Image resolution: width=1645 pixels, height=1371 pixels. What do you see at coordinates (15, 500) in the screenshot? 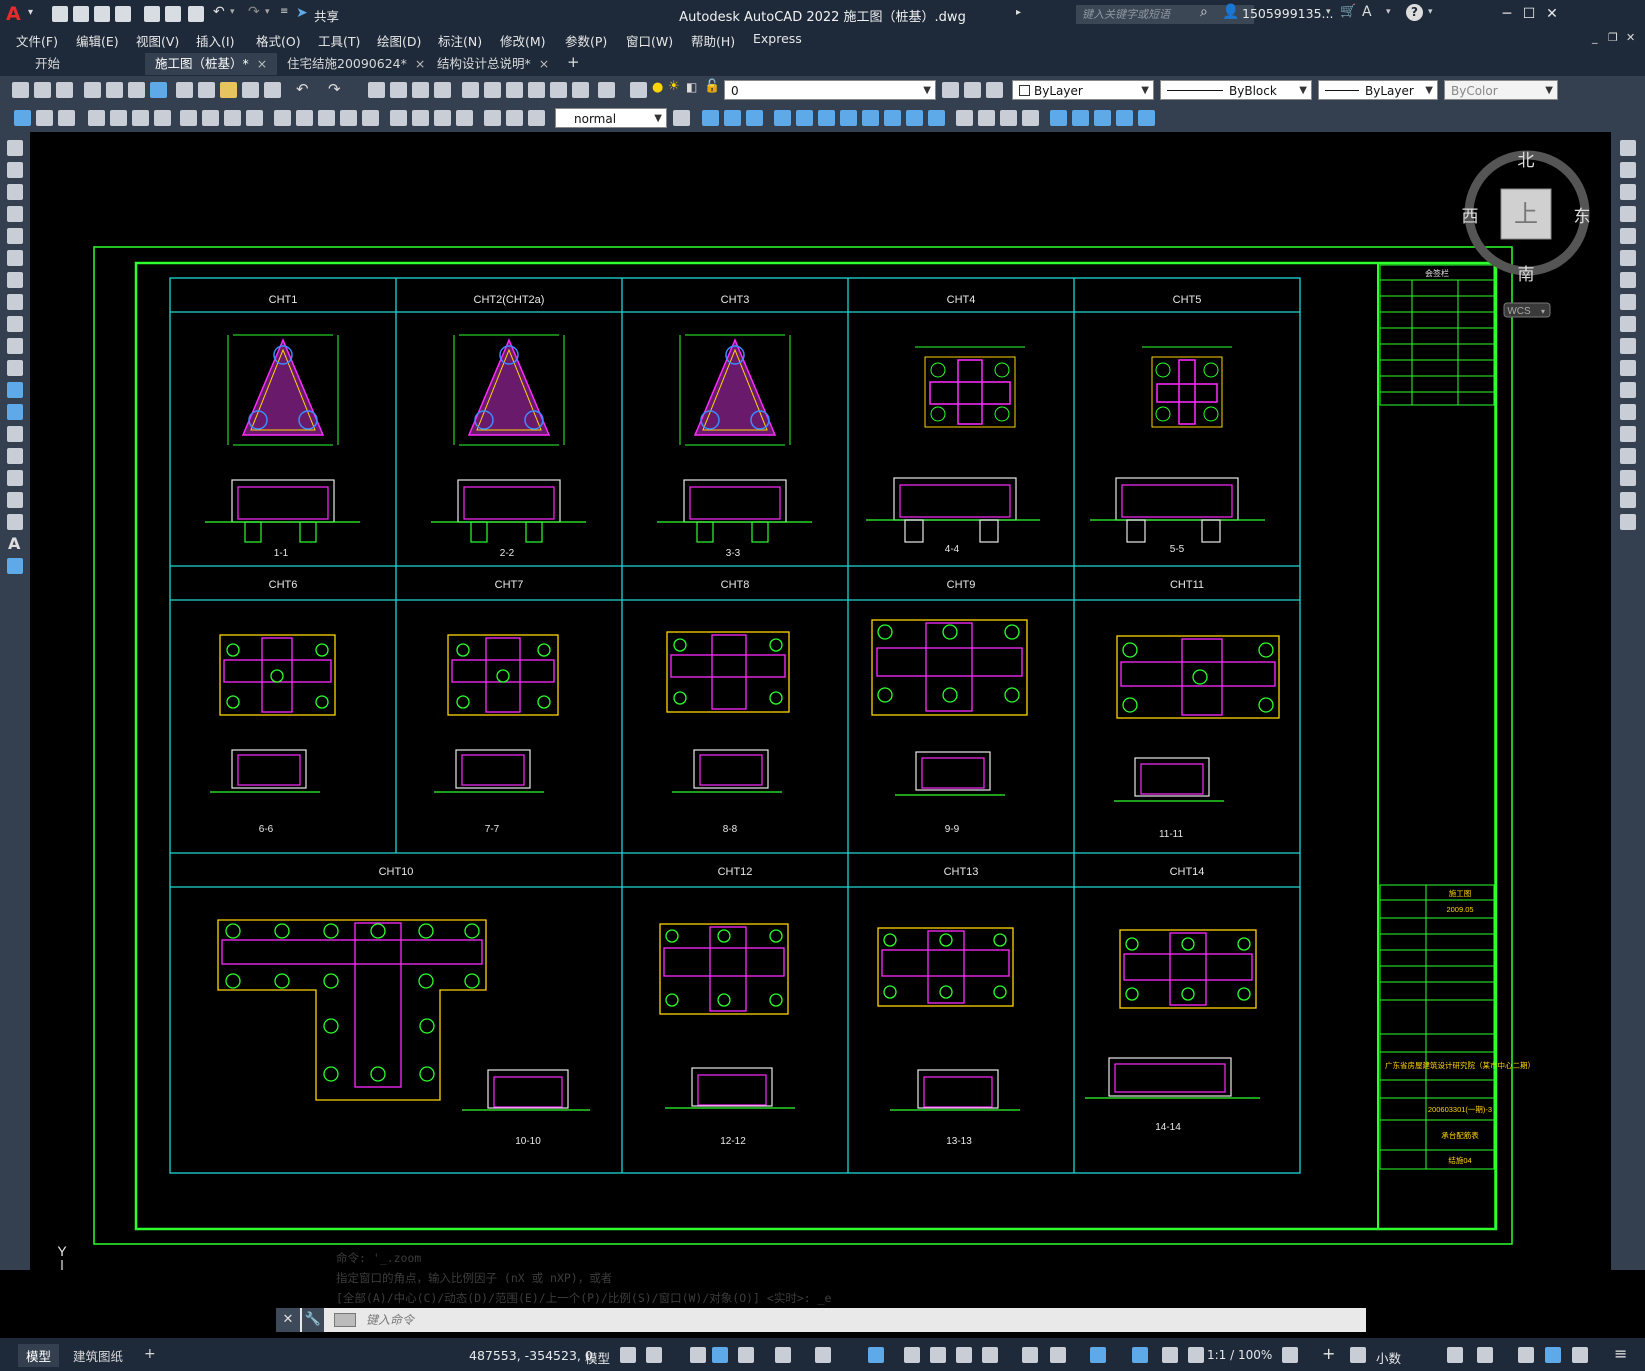
I see `region-icon` at bounding box center [15, 500].